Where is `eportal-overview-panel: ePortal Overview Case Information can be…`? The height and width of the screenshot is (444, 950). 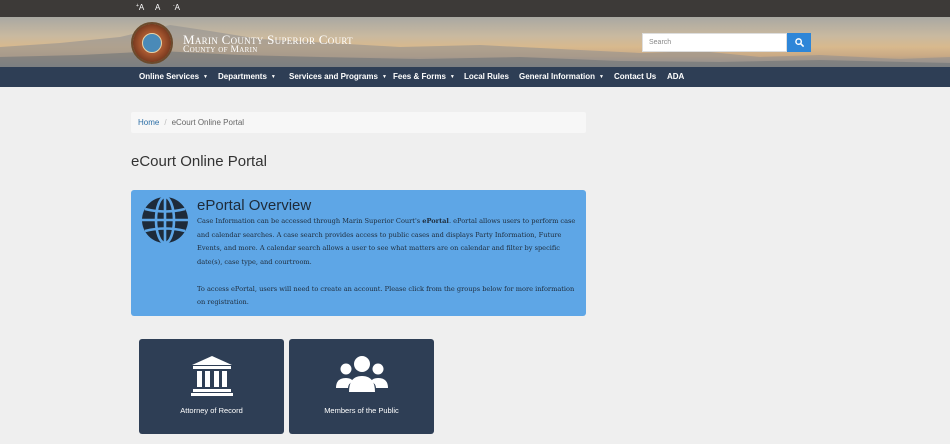 eportal-overview-panel: ePortal Overview Case Information can be… is located at coordinates (358, 253).